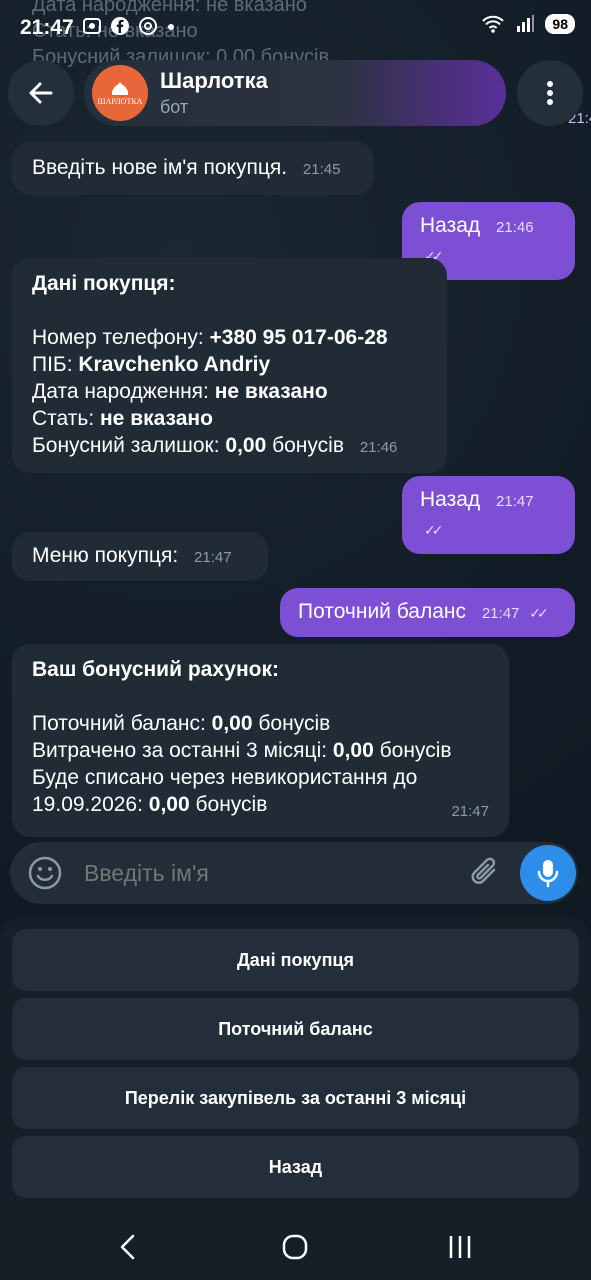  I want to click on screenshot-icon, so click(92, 26).